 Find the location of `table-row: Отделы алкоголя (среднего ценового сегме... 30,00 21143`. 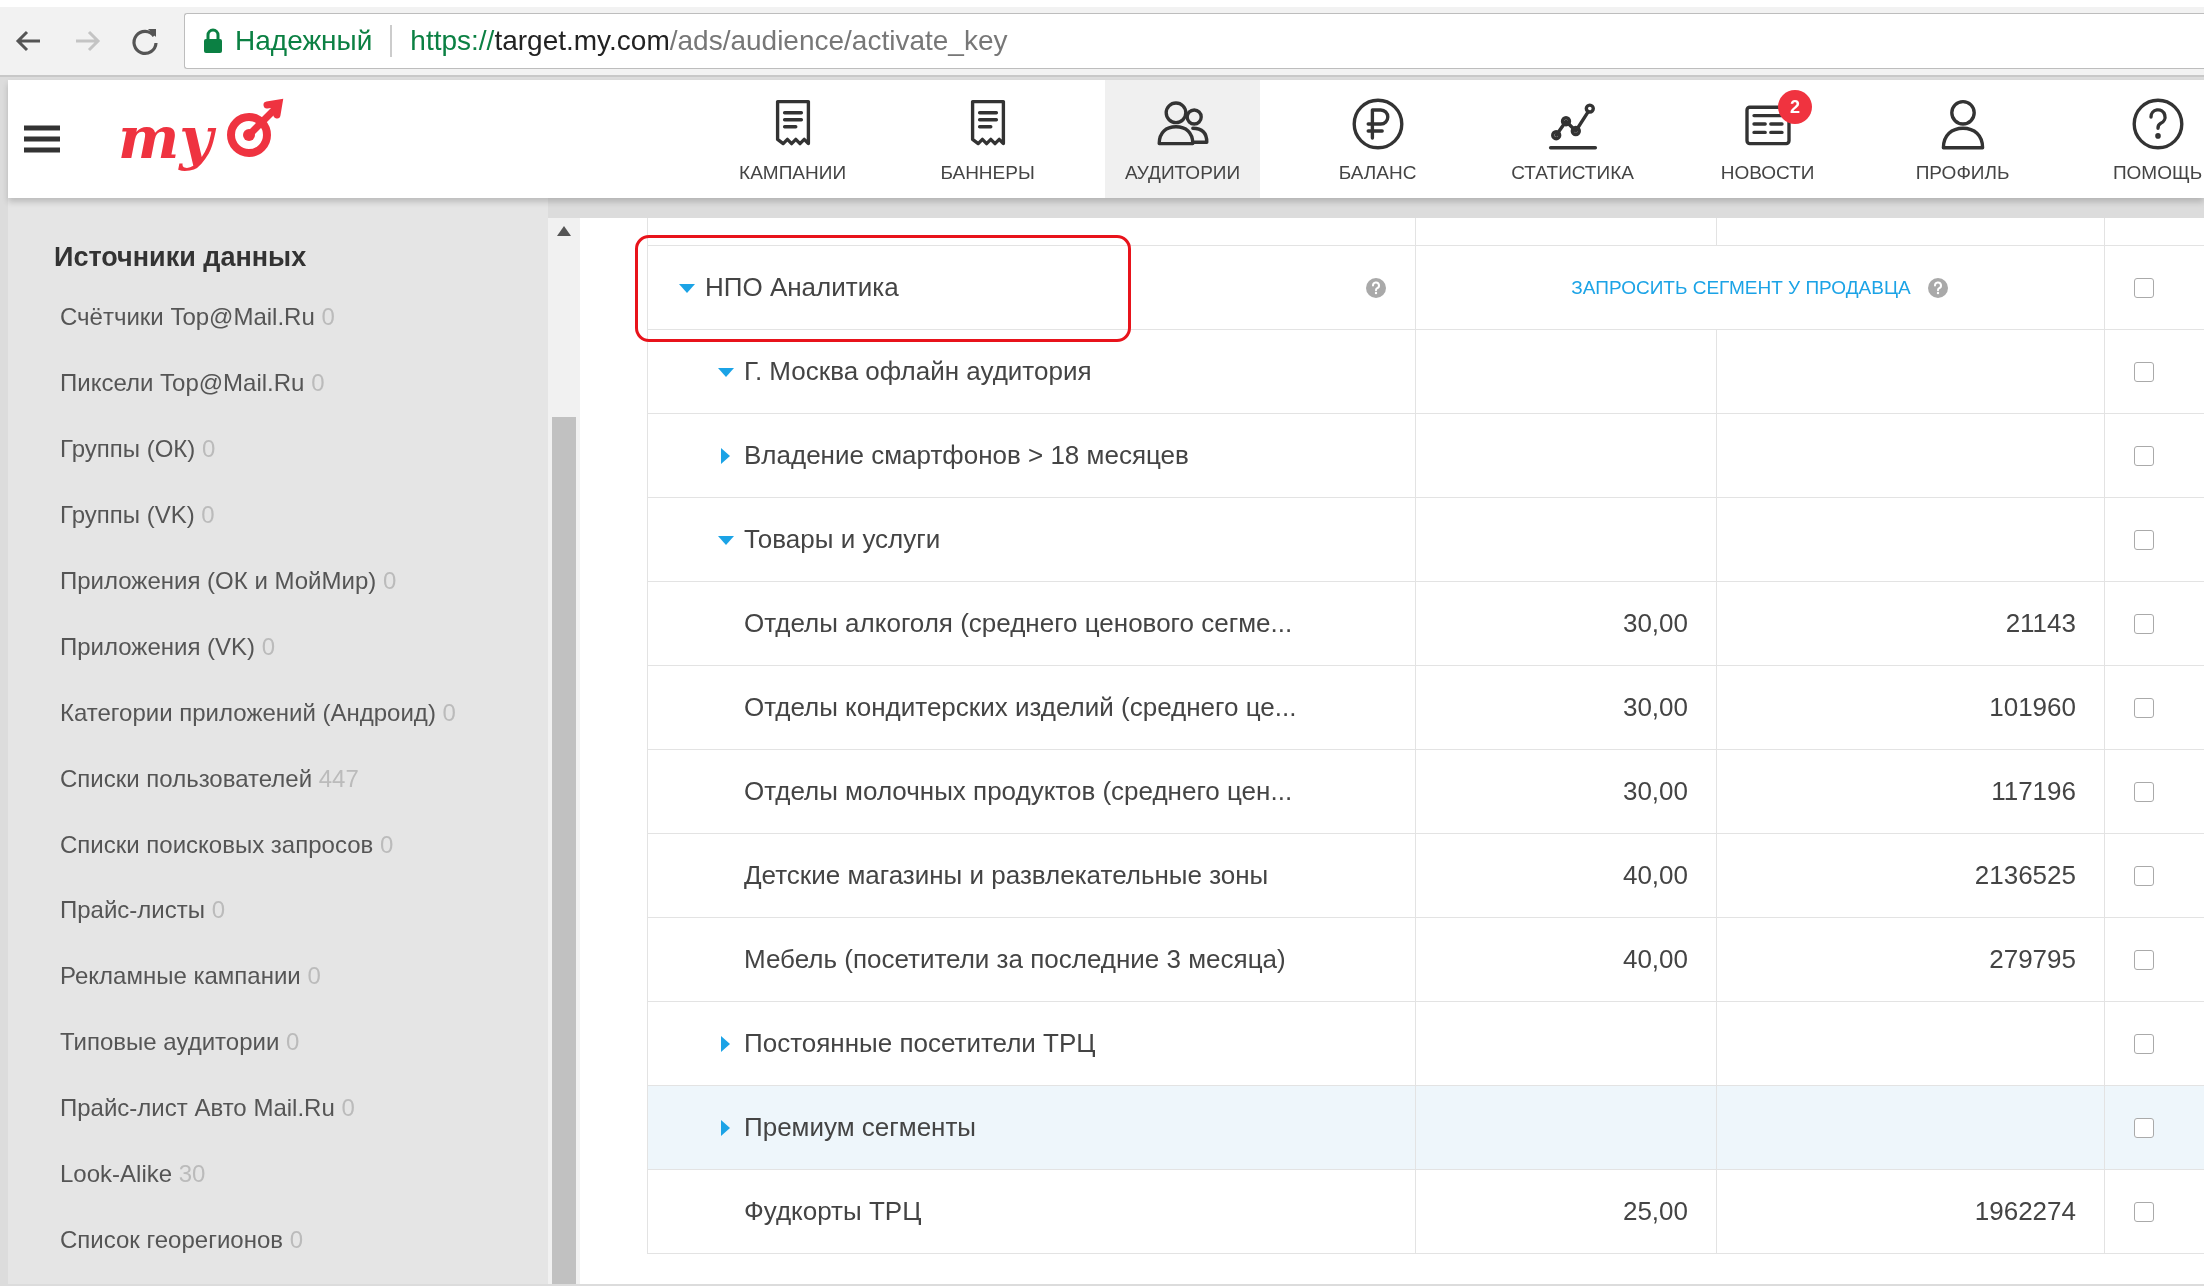

table-row: Отделы алкоголя (среднего ценового сегме... 30,00 21143 is located at coordinates (1425, 624).